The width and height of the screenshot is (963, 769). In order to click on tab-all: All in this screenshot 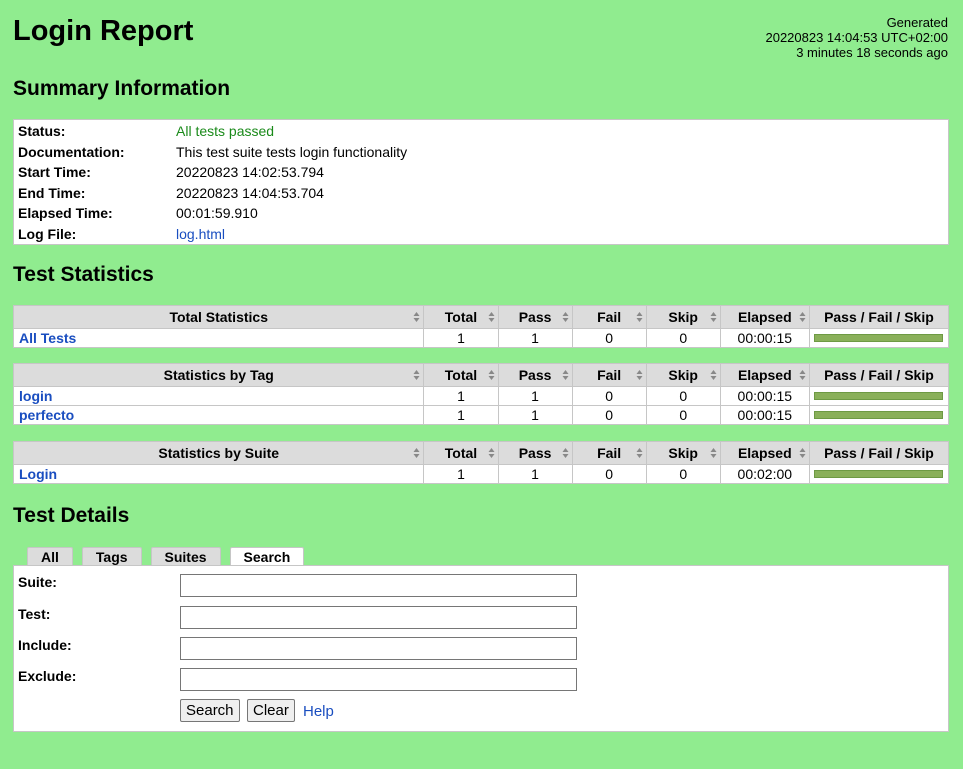, I will do `click(50, 556)`.